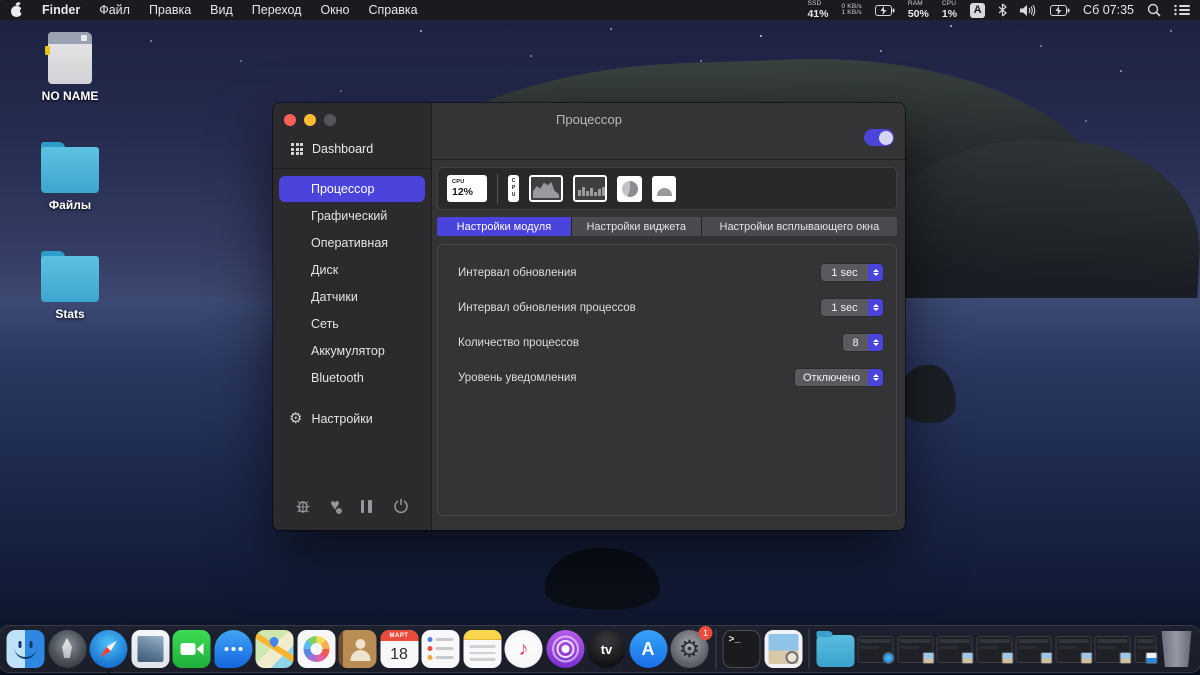 This screenshot has width=1200, height=675. Describe the element at coordinates (274, 649) in the screenshot. I see `dock-icon-maps` at that location.